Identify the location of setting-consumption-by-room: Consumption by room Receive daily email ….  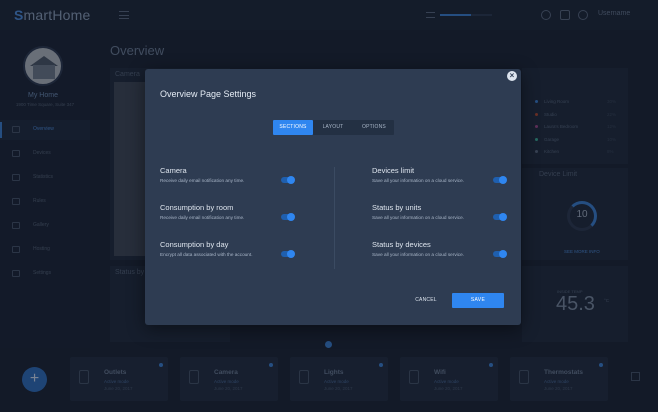
(235, 216).